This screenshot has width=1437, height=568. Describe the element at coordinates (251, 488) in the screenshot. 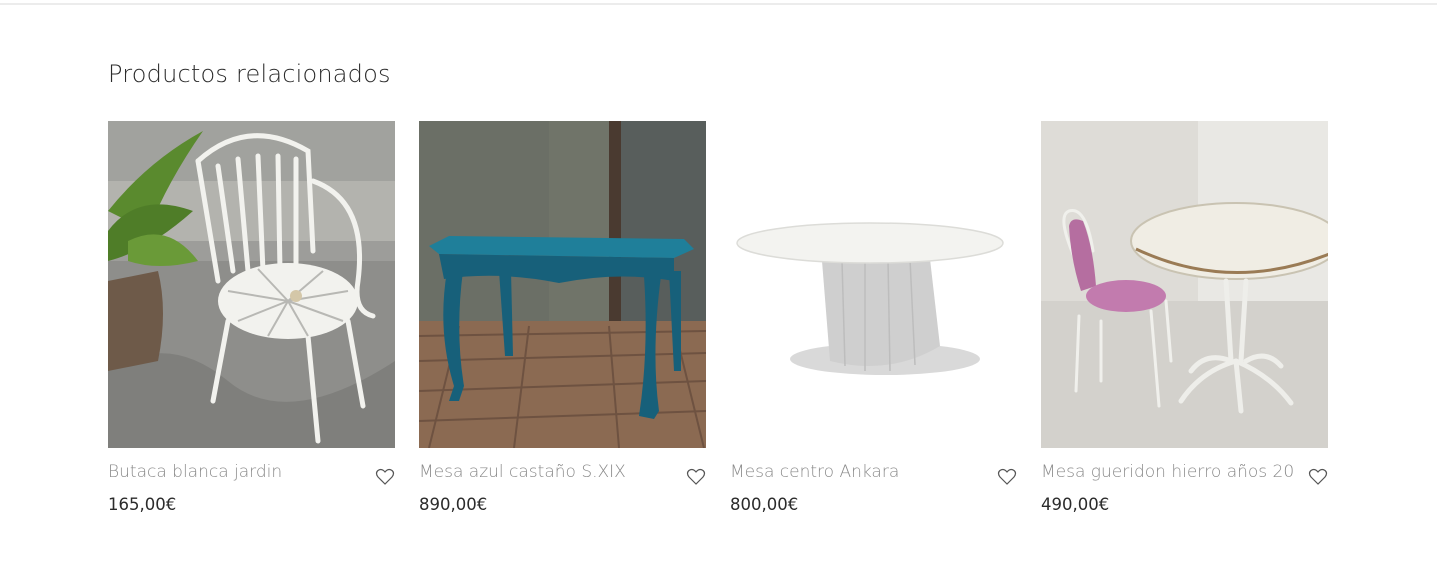

I see `product-info: Butaca blanca jardin 165,00€` at that location.